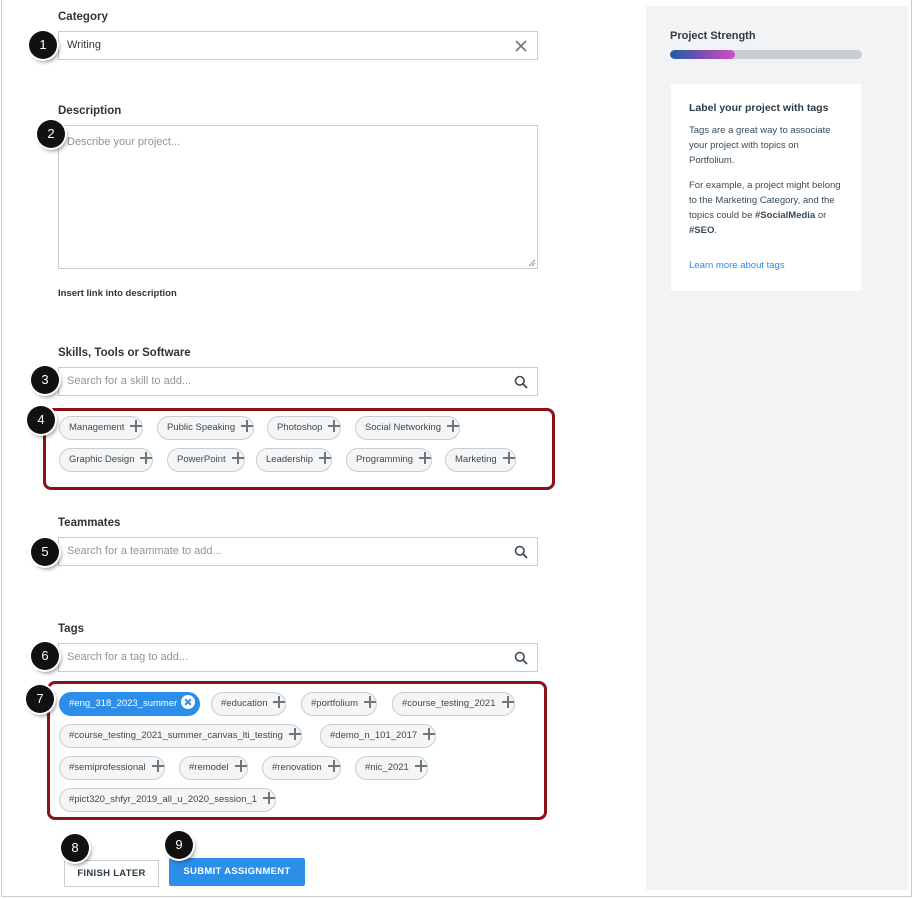 This screenshot has height=899, width=914. I want to click on annotation-badge: 6, so click(45, 656).